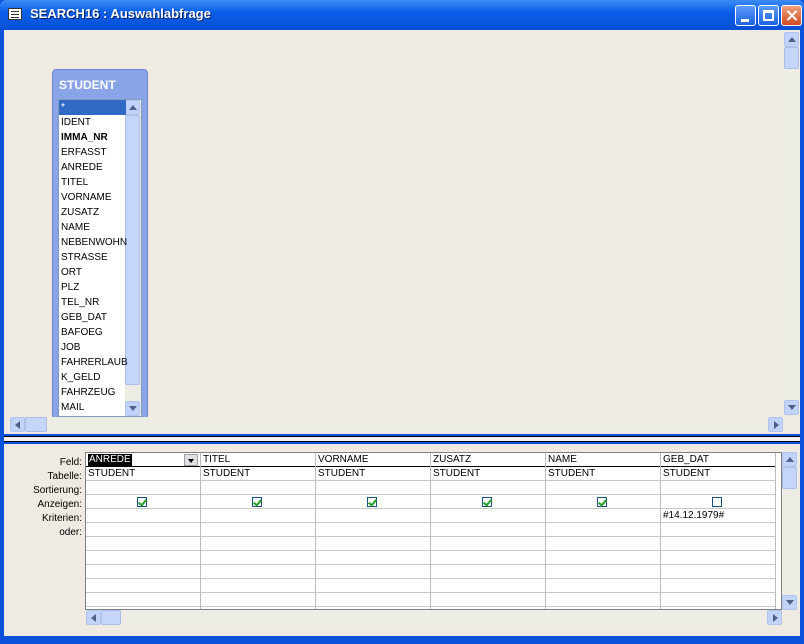  I want to click on field-item: ORT, so click(92, 272).